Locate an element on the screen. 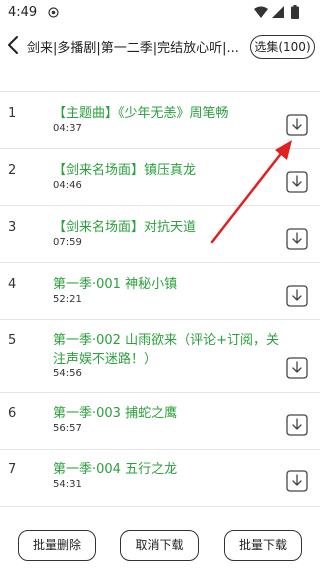  episode-index: 5 is located at coordinates (12, 340).